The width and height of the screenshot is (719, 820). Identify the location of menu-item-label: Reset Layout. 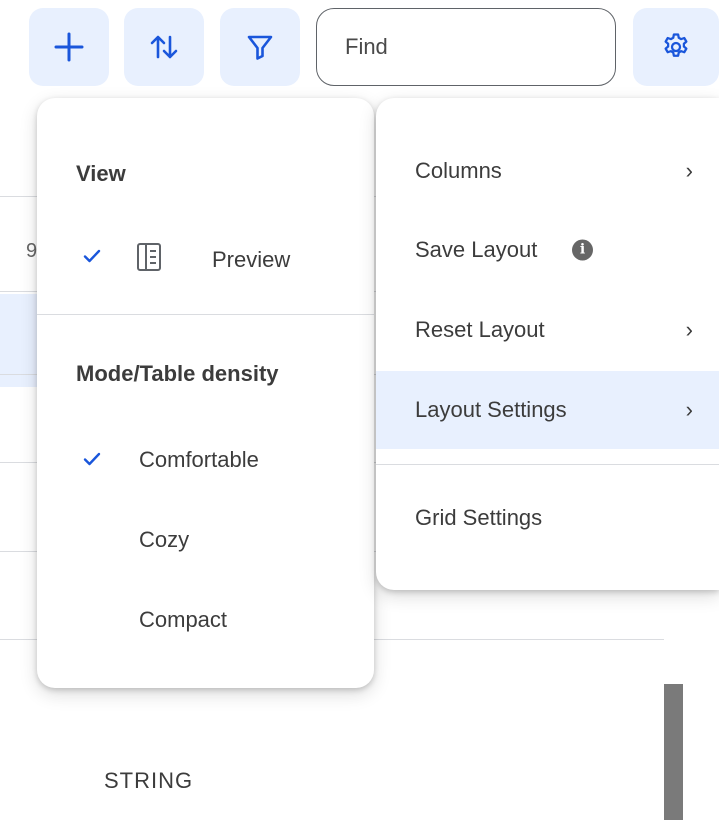
(480, 329).